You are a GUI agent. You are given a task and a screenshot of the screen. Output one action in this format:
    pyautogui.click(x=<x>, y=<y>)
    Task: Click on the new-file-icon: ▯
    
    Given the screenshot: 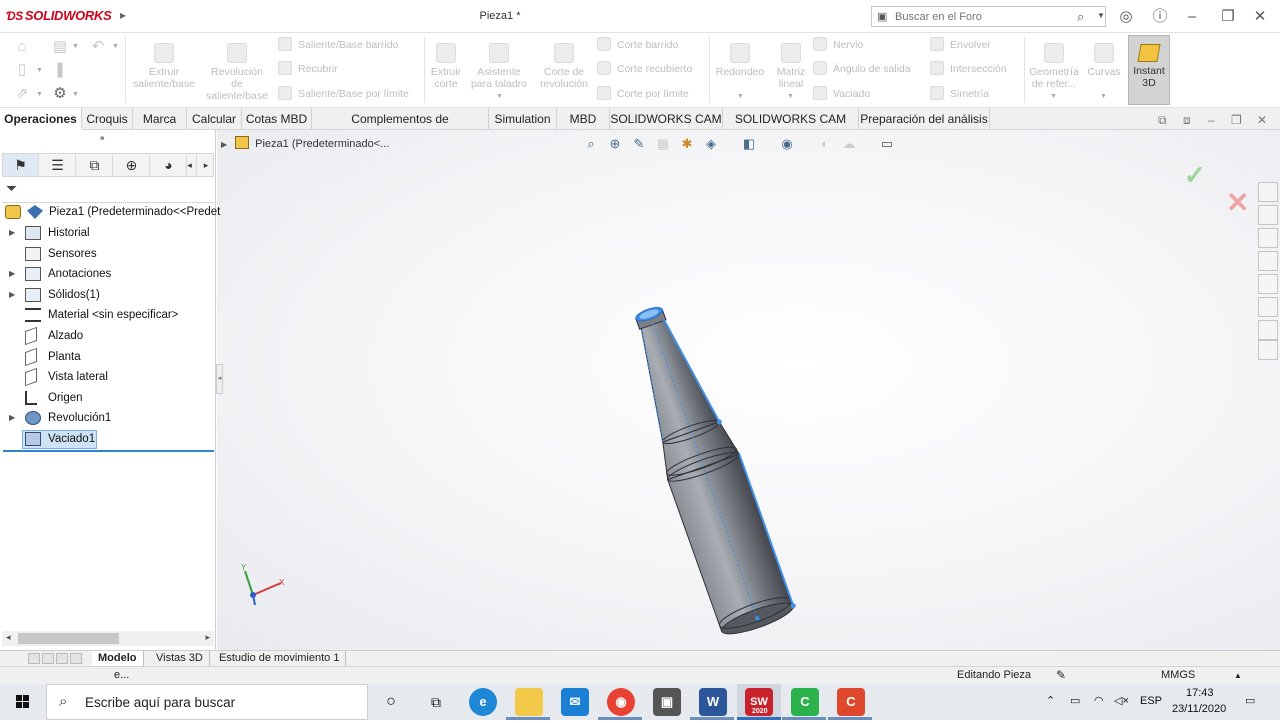 What is the action you would take?
    pyautogui.click(x=22, y=70)
    